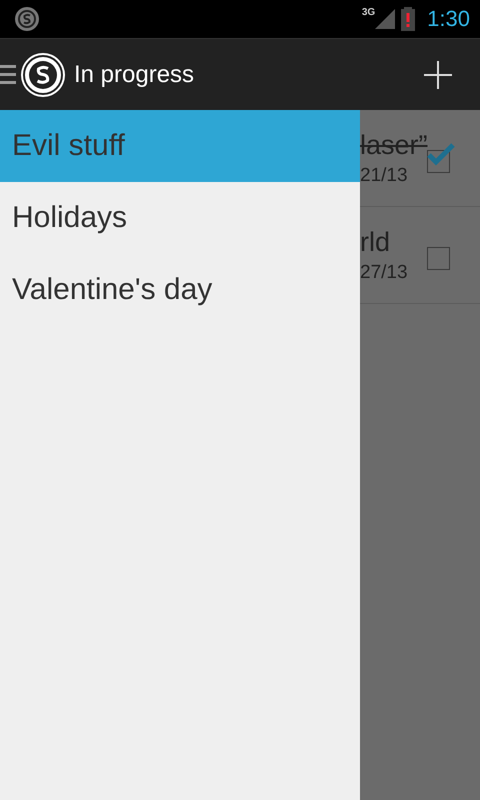  What do you see at coordinates (384, 273) in the screenshot?
I see `task-date: 27/13` at bounding box center [384, 273].